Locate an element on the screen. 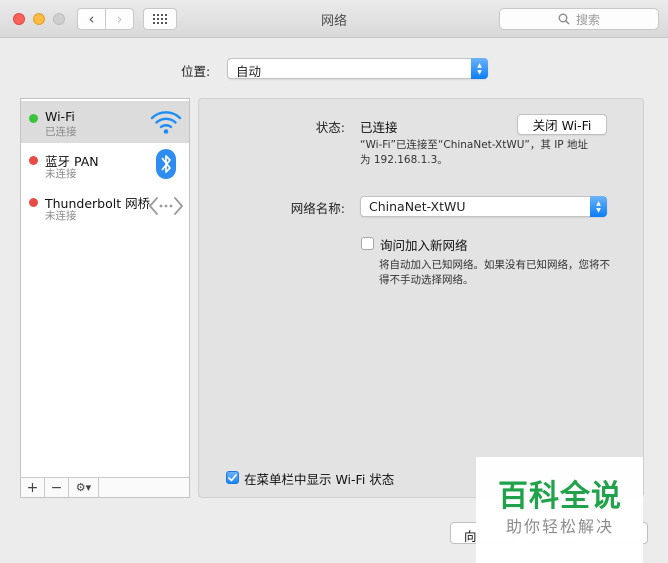  title-bar: ‹ › 网络 搜索 is located at coordinates (334, 19).